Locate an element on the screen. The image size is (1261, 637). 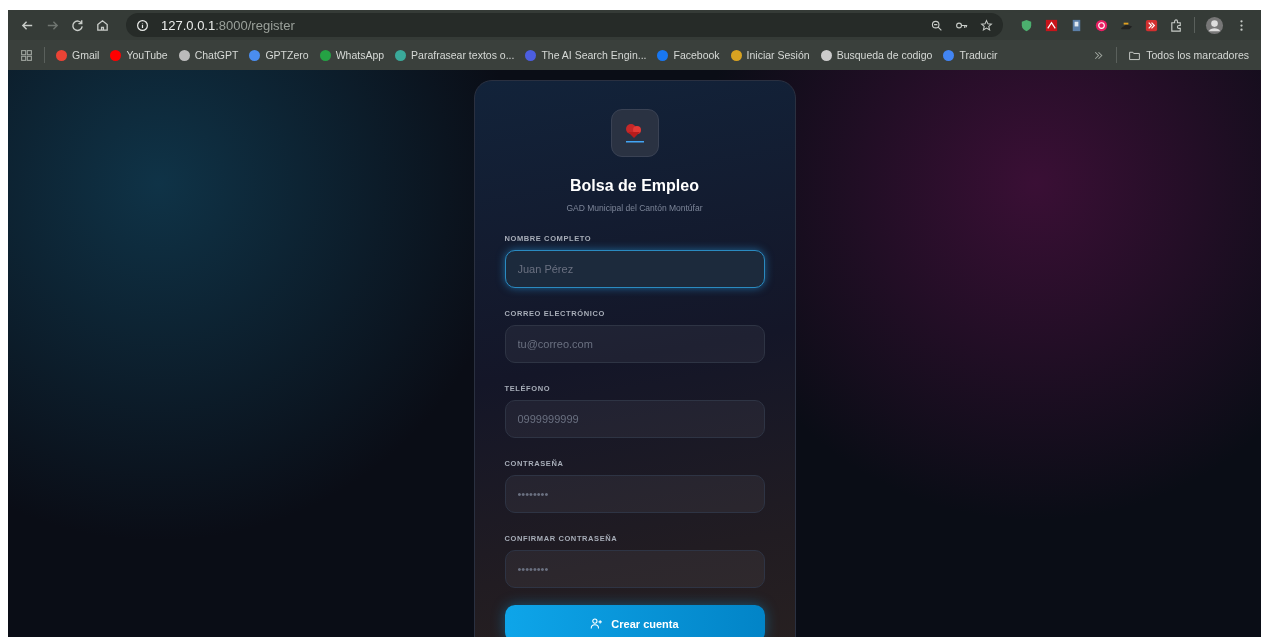
bookmark-link: Iniciar Sesión is located at coordinates (770, 55).